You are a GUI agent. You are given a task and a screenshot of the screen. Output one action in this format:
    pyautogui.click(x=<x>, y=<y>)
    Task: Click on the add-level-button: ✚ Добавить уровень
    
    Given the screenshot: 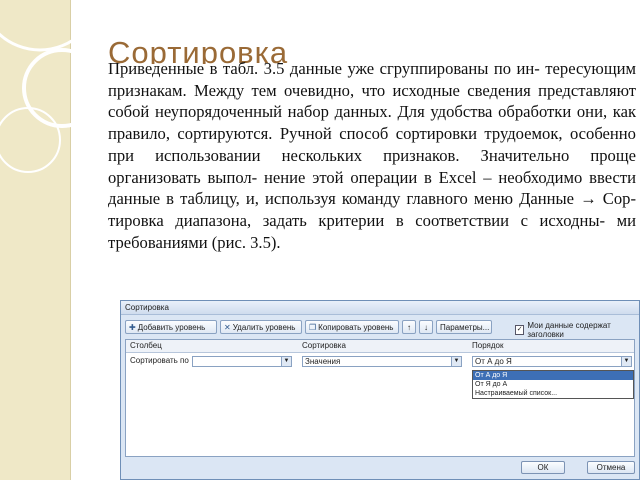 What is the action you would take?
    pyautogui.click(x=171, y=327)
    